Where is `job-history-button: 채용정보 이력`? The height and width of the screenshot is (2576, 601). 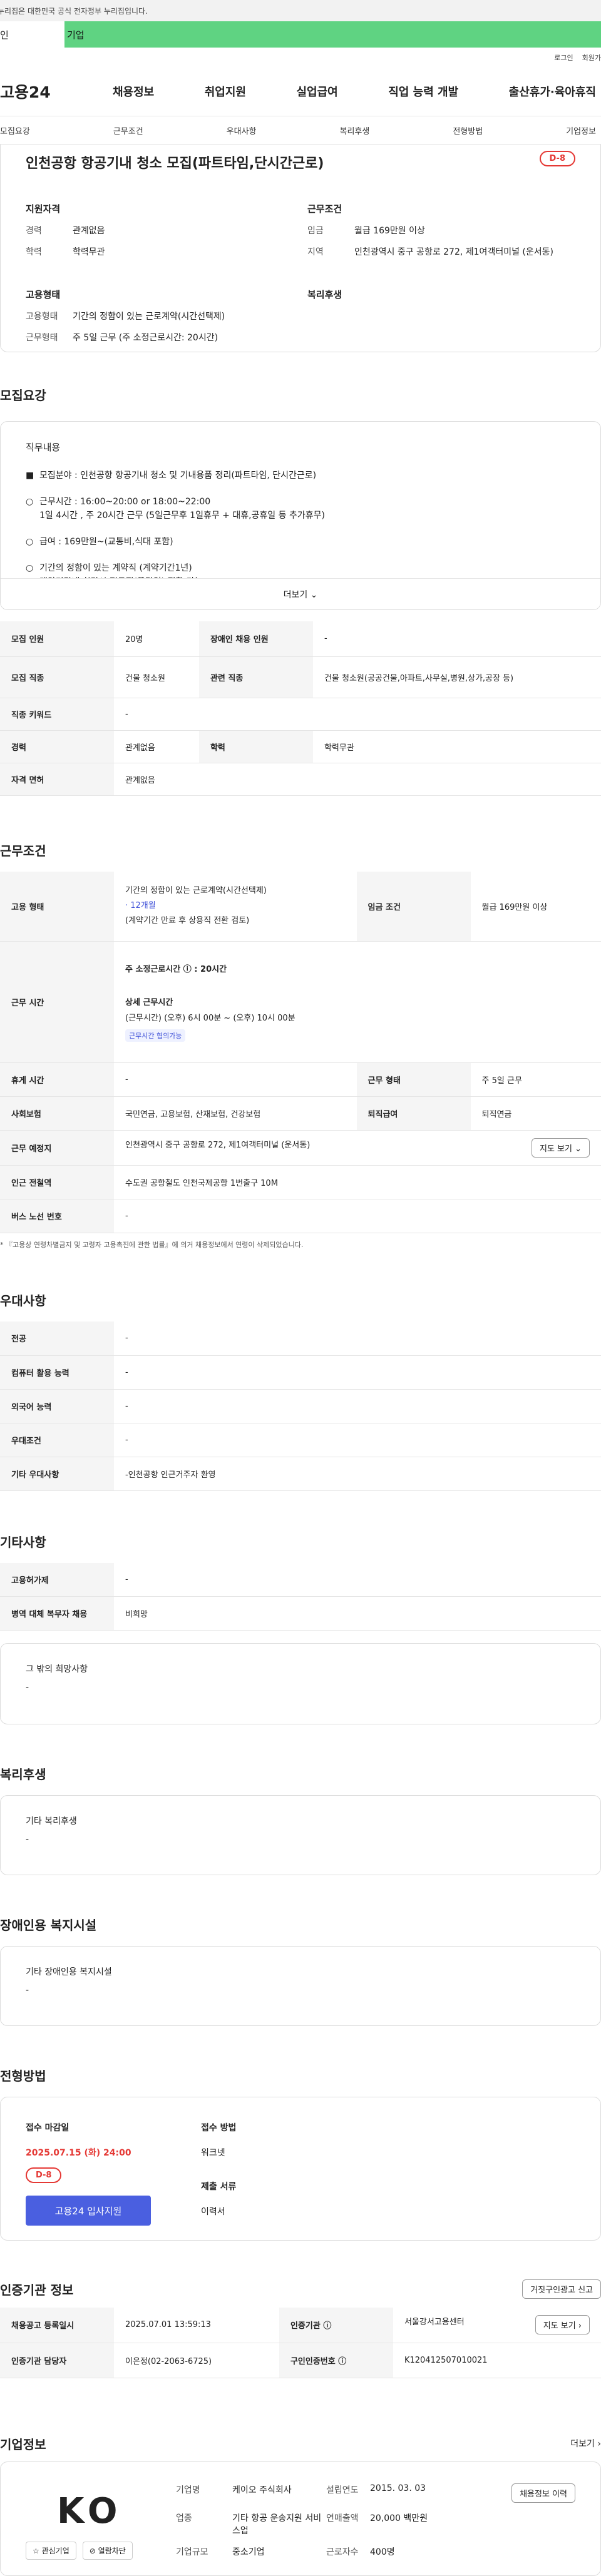
job-history-button: 채용정보 이력 is located at coordinates (543, 2493).